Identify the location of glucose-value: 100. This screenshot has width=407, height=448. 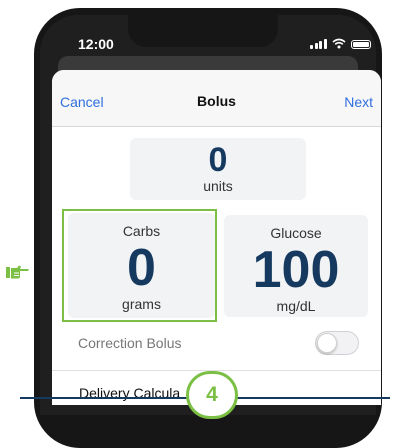
(296, 270).